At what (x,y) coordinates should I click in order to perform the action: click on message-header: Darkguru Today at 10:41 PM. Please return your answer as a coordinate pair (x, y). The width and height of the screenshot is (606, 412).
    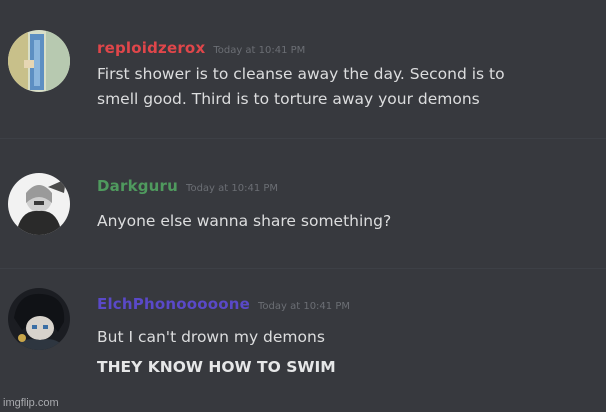
    Looking at the image, I should click on (187, 185).